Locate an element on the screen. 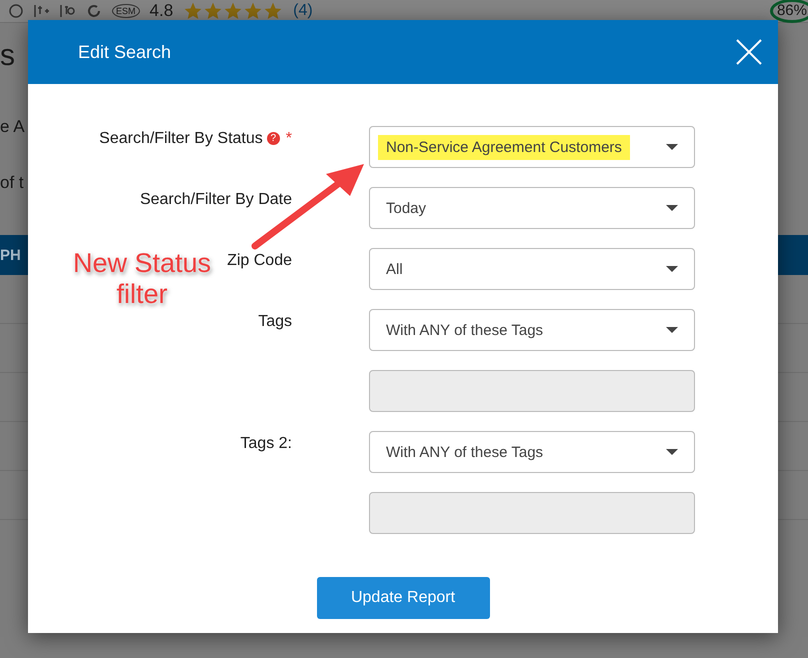 The image size is (808, 658). field-label: Tags 2: is located at coordinates (266, 443).